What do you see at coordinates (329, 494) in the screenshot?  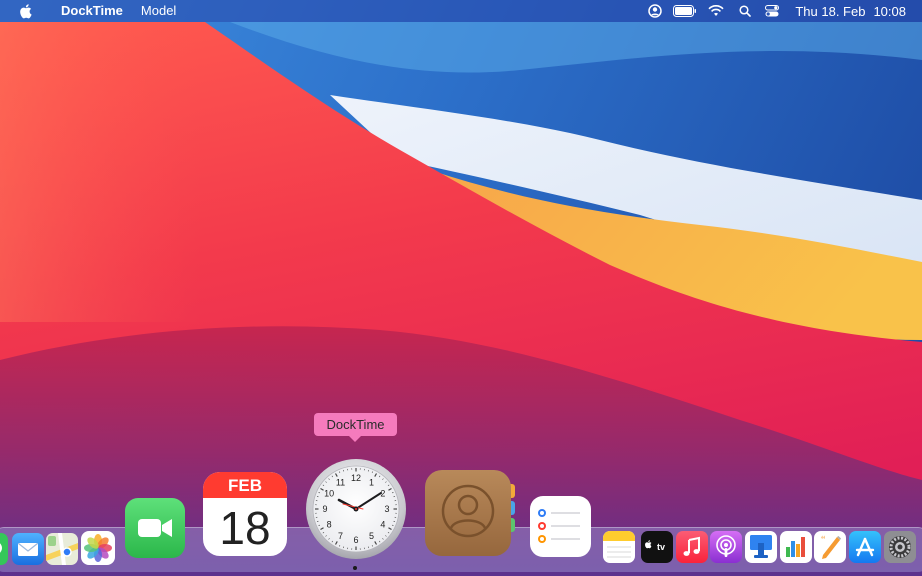 I see `clock-numeral: 10` at bounding box center [329, 494].